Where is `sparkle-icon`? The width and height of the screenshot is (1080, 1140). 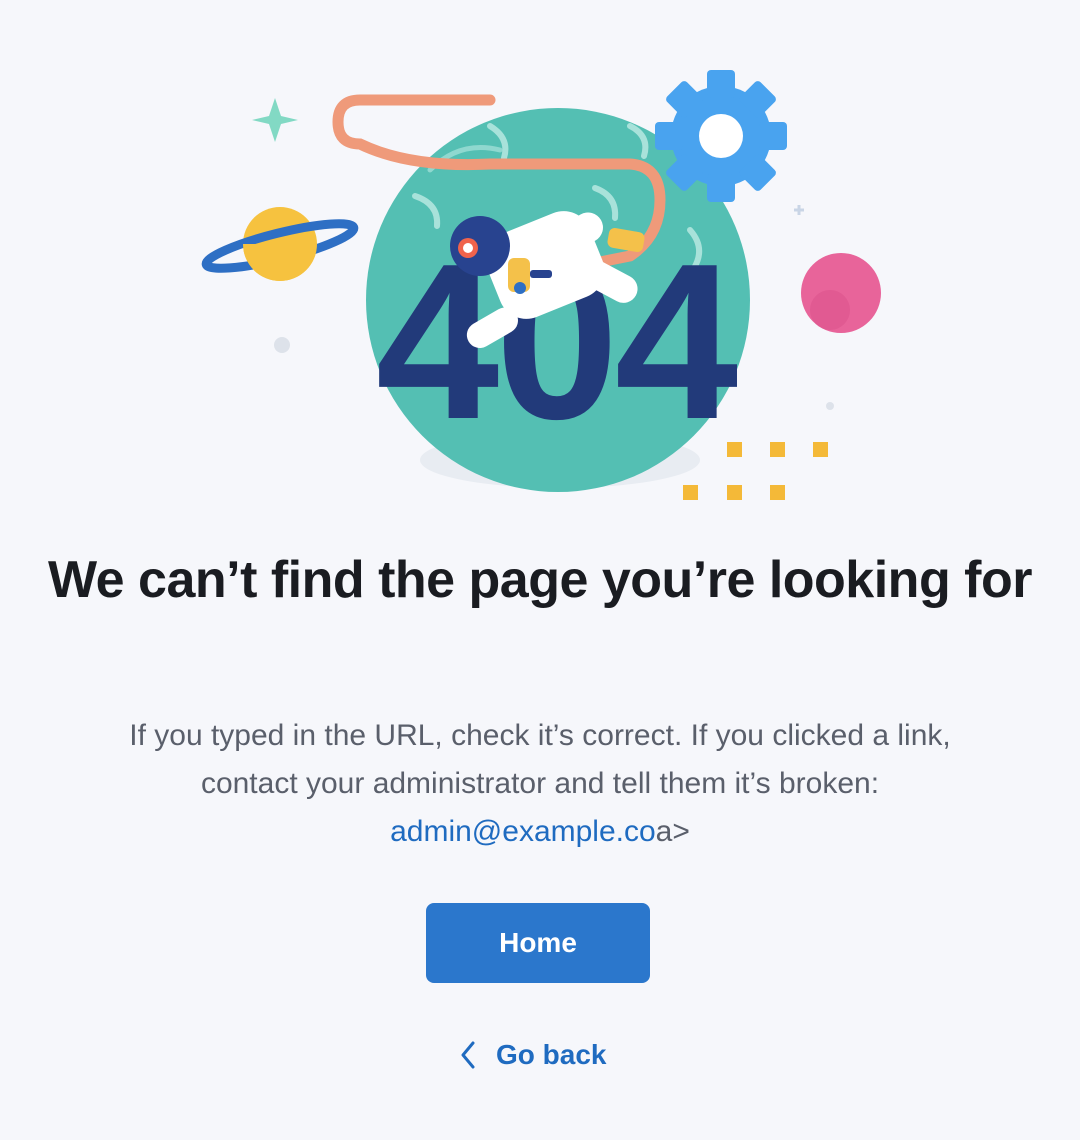
sparkle-icon is located at coordinates (275, 120).